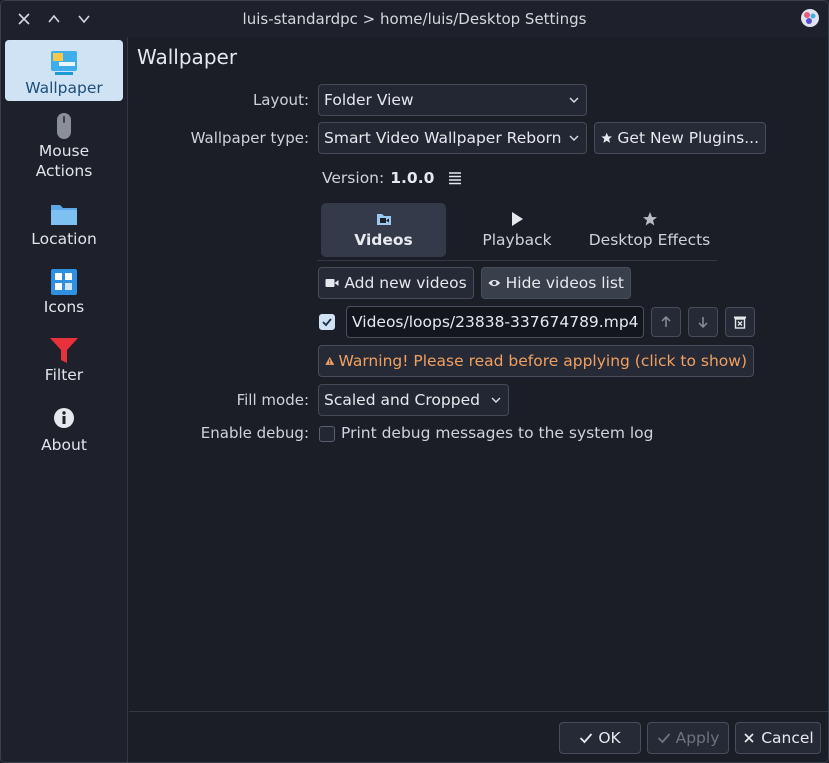 Image resolution: width=829 pixels, height=763 pixels. What do you see at coordinates (272, 400) in the screenshot?
I see `fill-mode-label: Fill mode:` at bounding box center [272, 400].